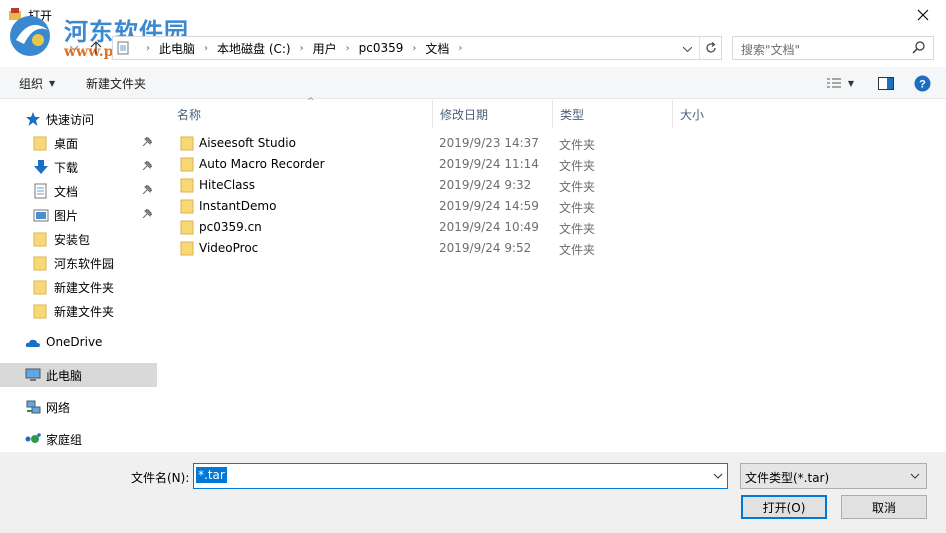  What do you see at coordinates (485, 185) in the screenshot?
I see `file-modified: 2019/9/24 9:32` at bounding box center [485, 185].